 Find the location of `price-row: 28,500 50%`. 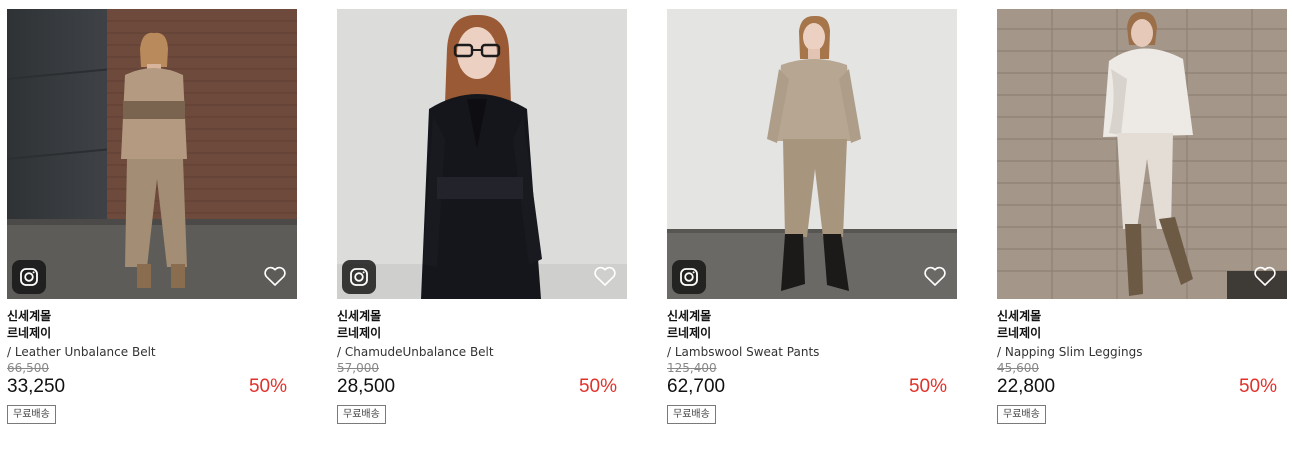

price-row: 28,500 50% is located at coordinates (482, 388).